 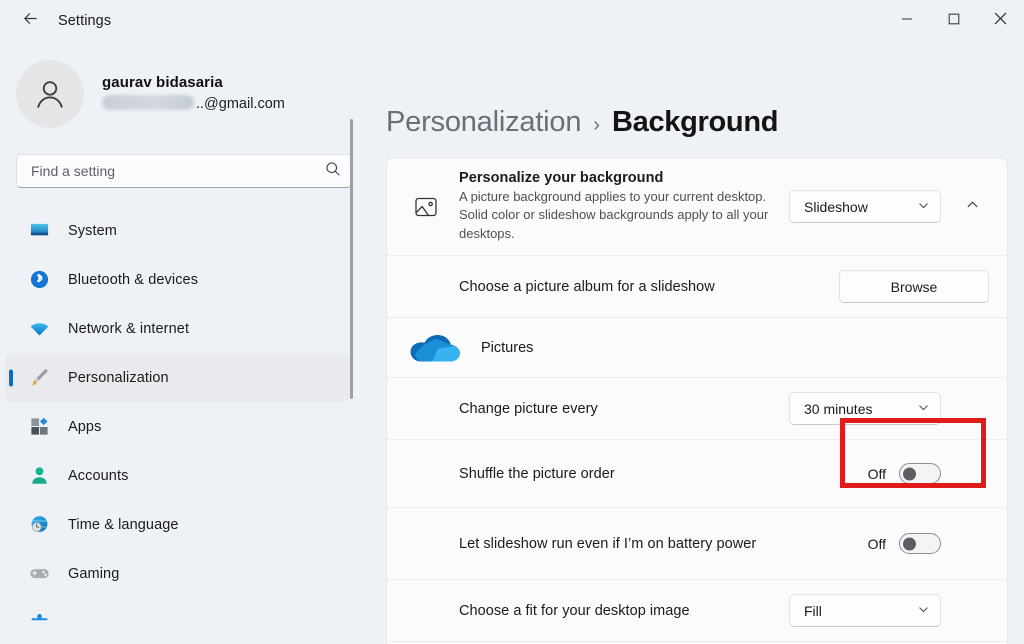 I want to click on change-every-controls: 30 minutes, so click(x=889, y=409).